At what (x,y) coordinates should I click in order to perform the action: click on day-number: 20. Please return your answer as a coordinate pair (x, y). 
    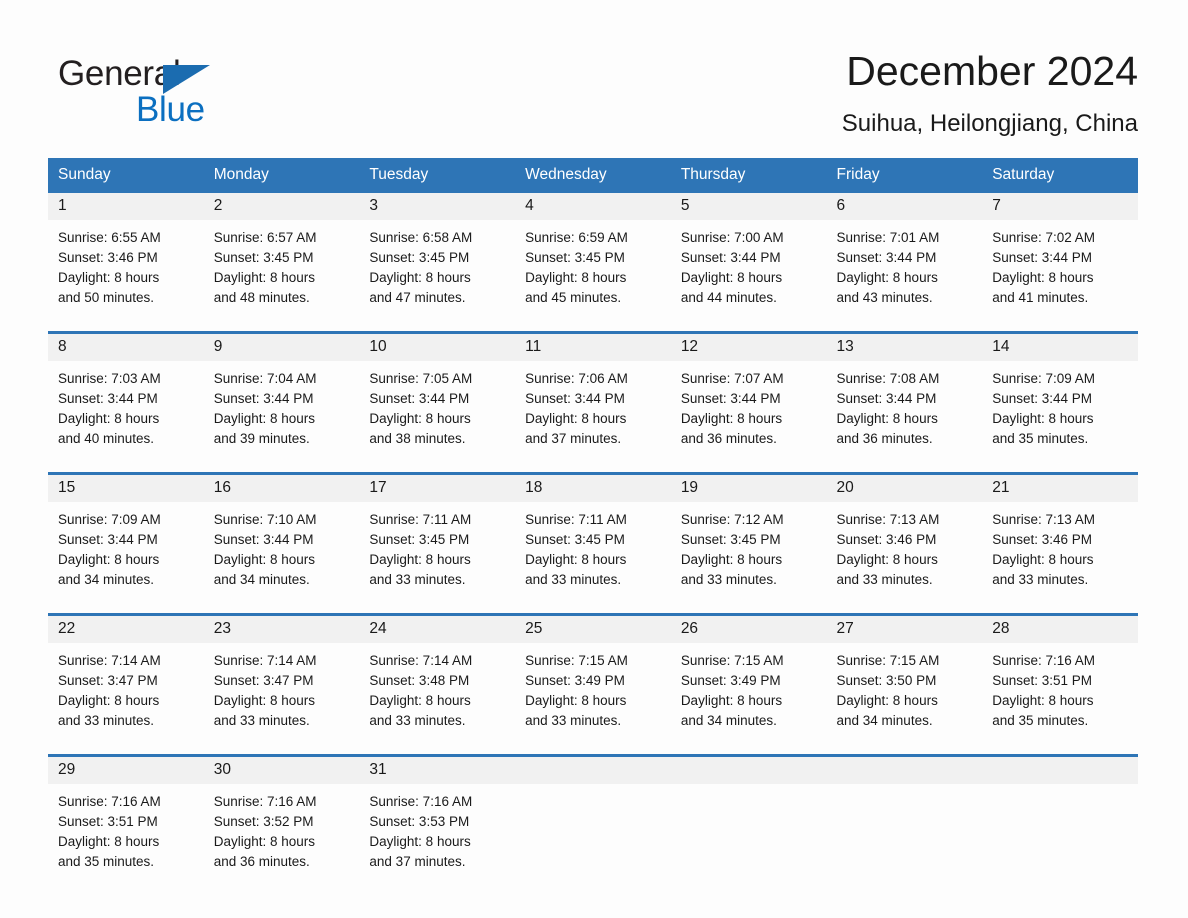
    Looking at the image, I should click on (904, 487).